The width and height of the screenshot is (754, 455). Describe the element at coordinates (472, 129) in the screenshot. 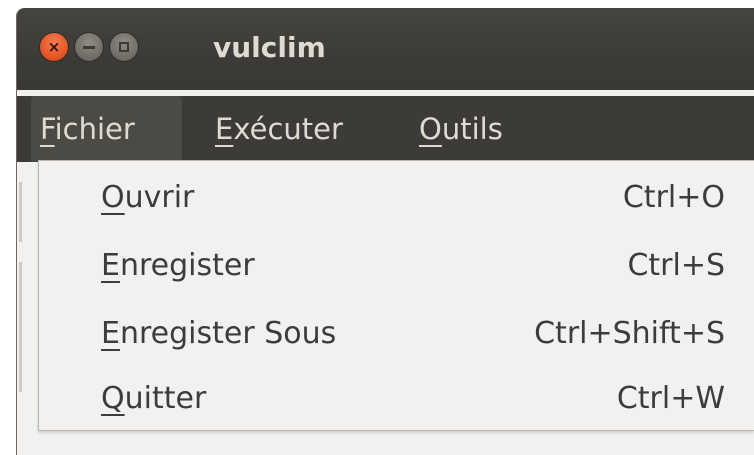

I see `menu-outils-label: utils` at that location.